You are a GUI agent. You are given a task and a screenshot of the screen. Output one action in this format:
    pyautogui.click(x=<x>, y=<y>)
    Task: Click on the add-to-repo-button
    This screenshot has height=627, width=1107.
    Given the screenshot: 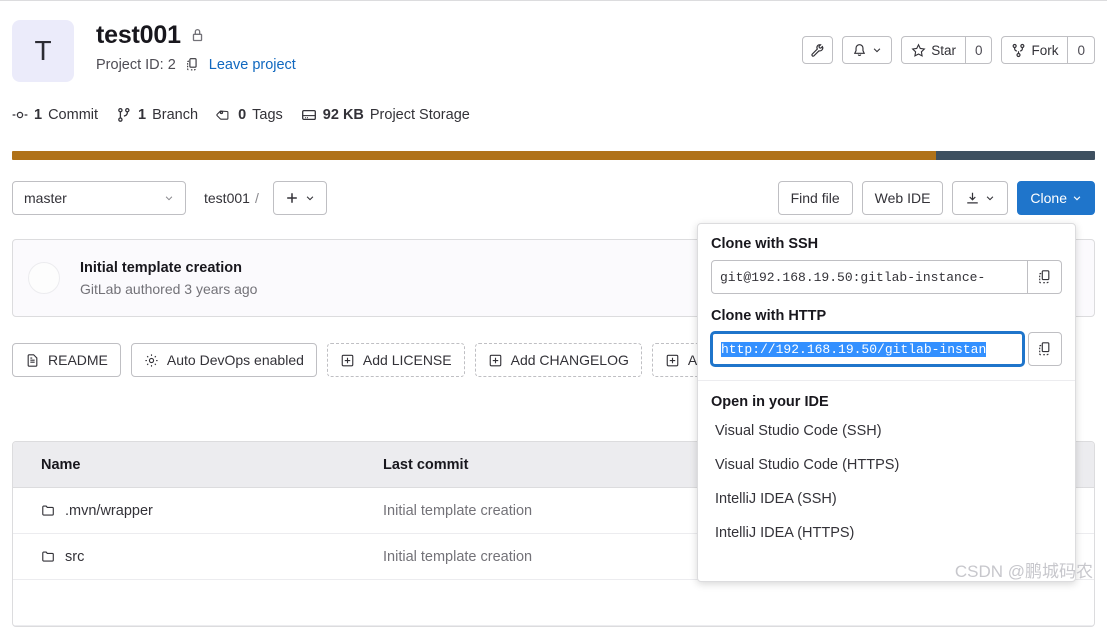 What is the action you would take?
    pyautogui.click(x=299, y=198)
    